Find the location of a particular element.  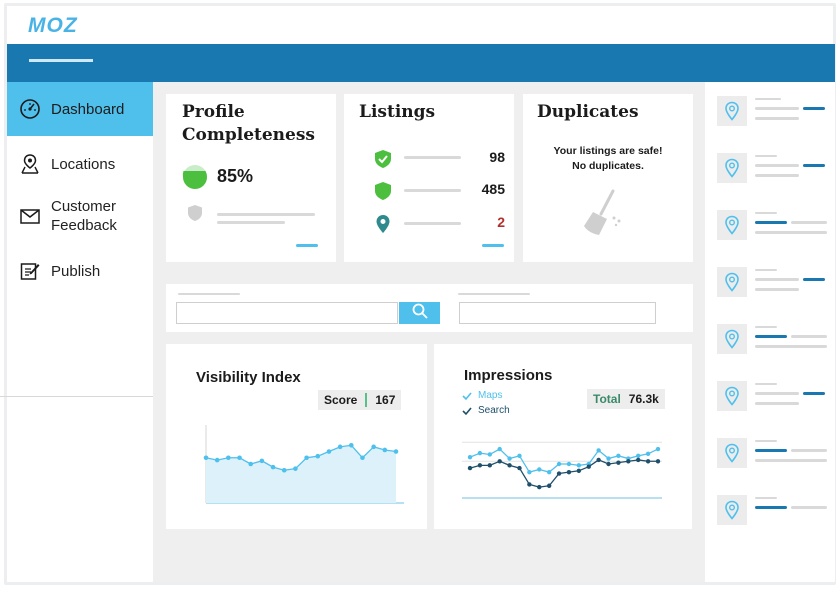

edit-icon is located at coordinates (30, 271).